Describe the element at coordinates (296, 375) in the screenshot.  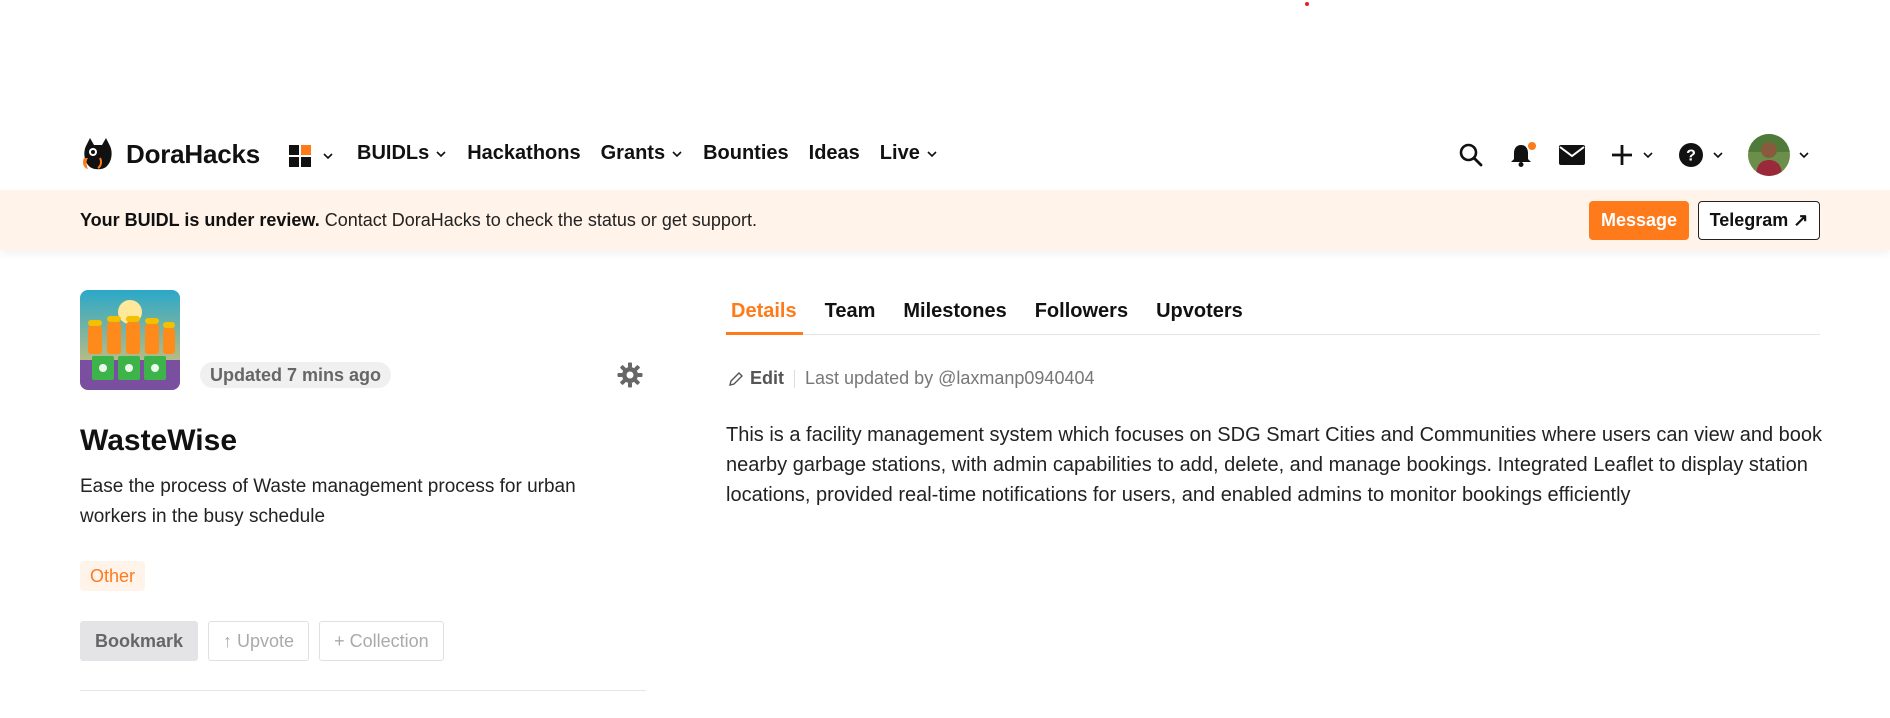
I see `updated-badge: Updated 7 mins ago` at that location.